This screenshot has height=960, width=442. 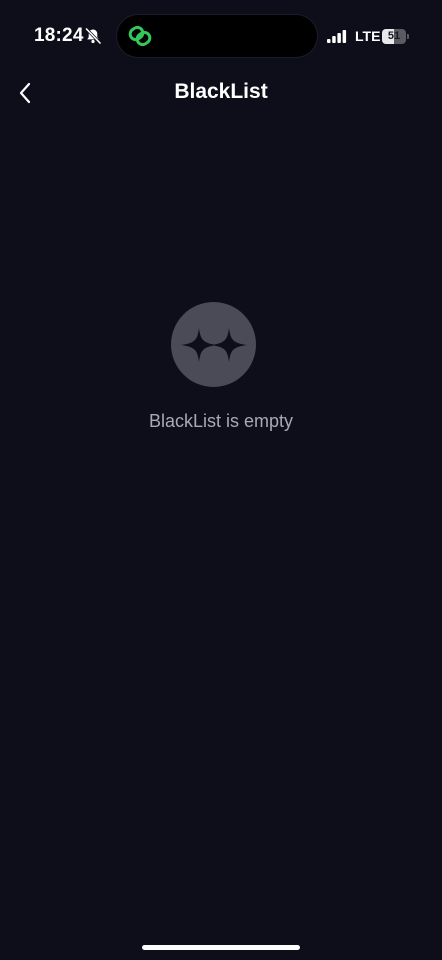 I want to click on network-type: LTE, so click(x=368, y=36).